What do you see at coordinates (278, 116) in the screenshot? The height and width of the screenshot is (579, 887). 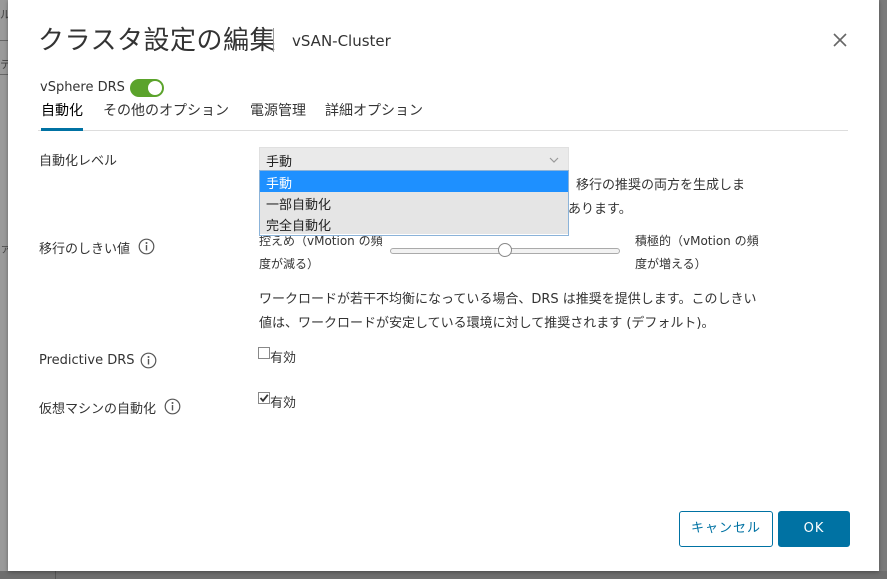 I see `tab-power-management: 電源管理` at bounding box center [278, 116].